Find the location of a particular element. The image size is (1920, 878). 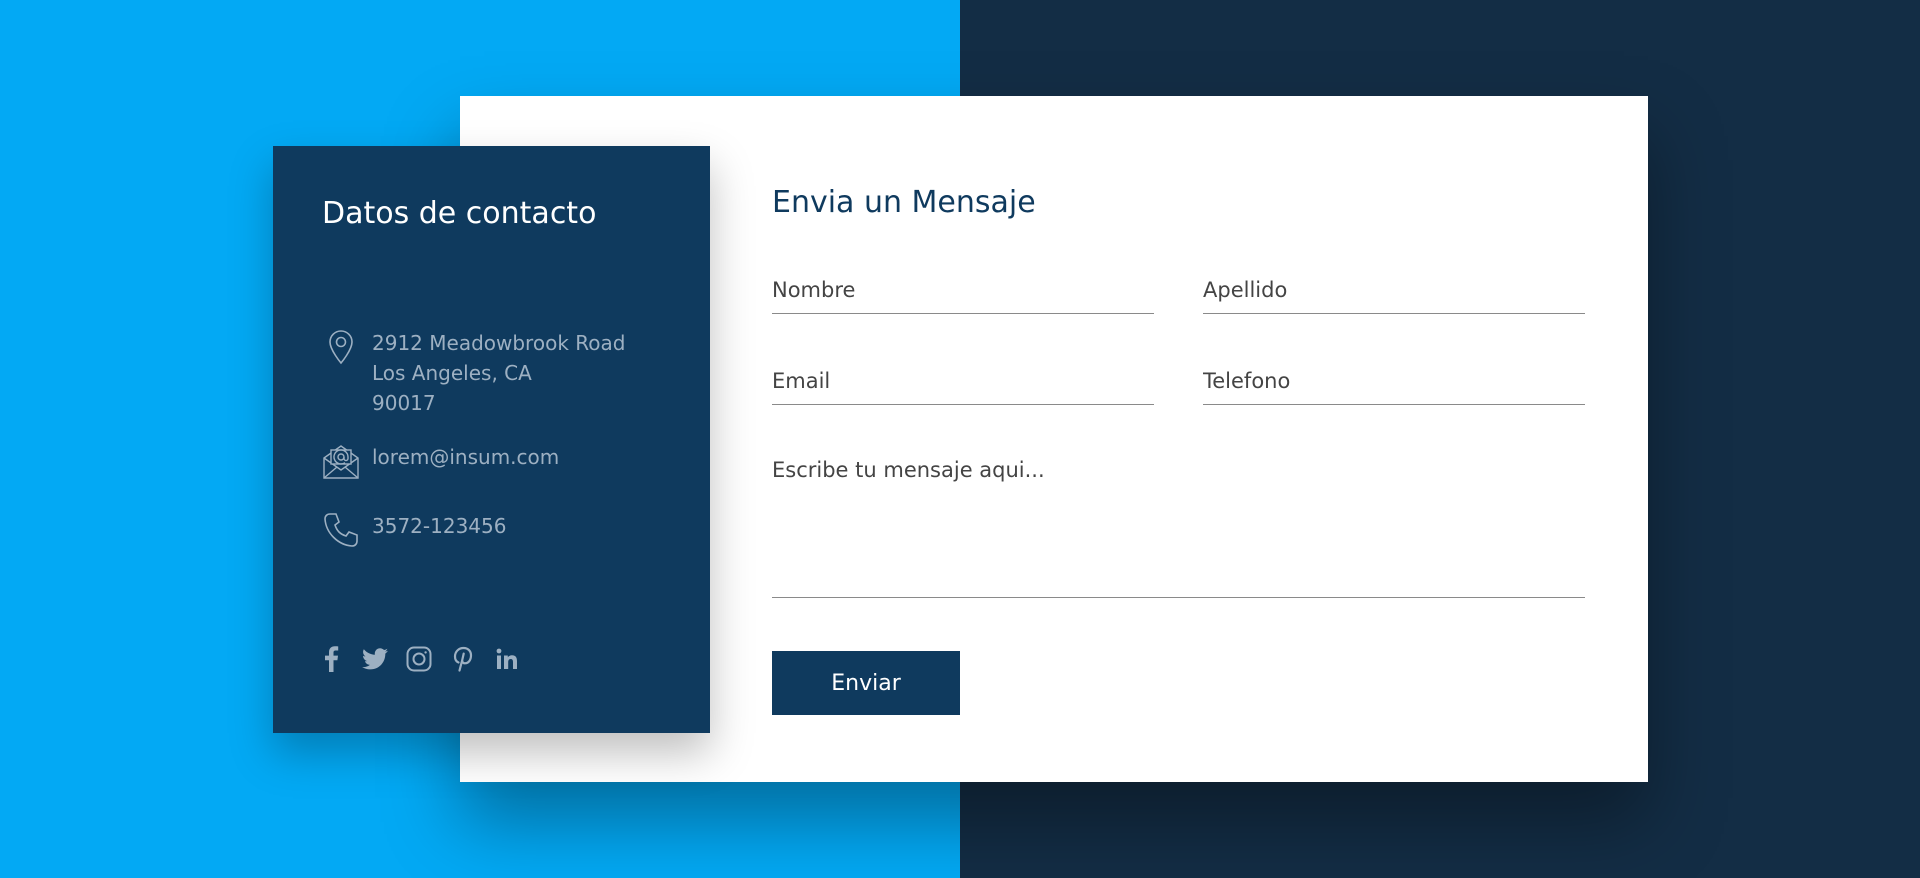

email-text: lorem@insum.com is located at coordinates (465, 457).